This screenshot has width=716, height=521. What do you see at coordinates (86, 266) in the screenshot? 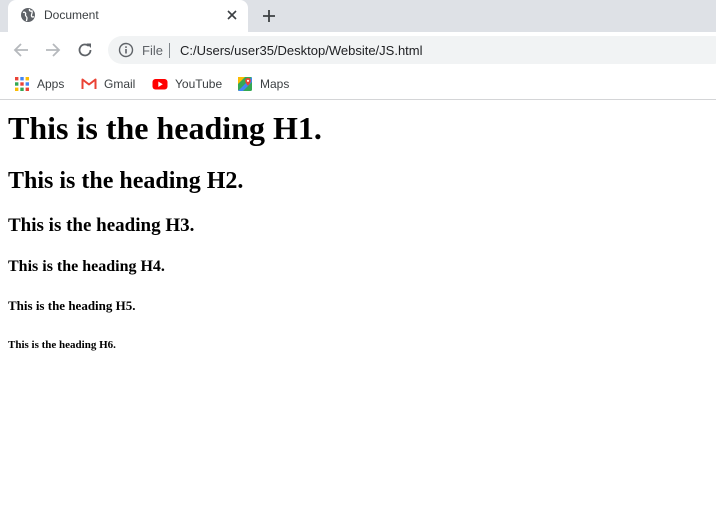
I see `heading-h4: This is the heading H4.` at bounding box center [86, 266].